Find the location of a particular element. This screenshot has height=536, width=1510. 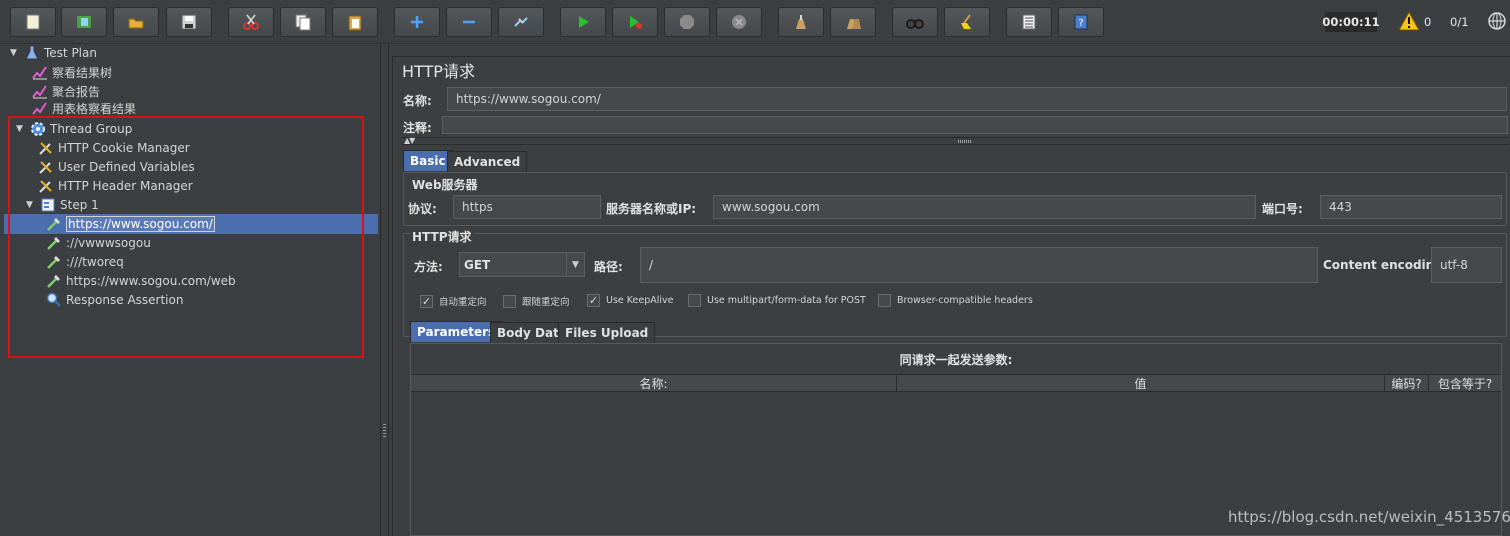

copy-icon is located at coordinates (303, 22).